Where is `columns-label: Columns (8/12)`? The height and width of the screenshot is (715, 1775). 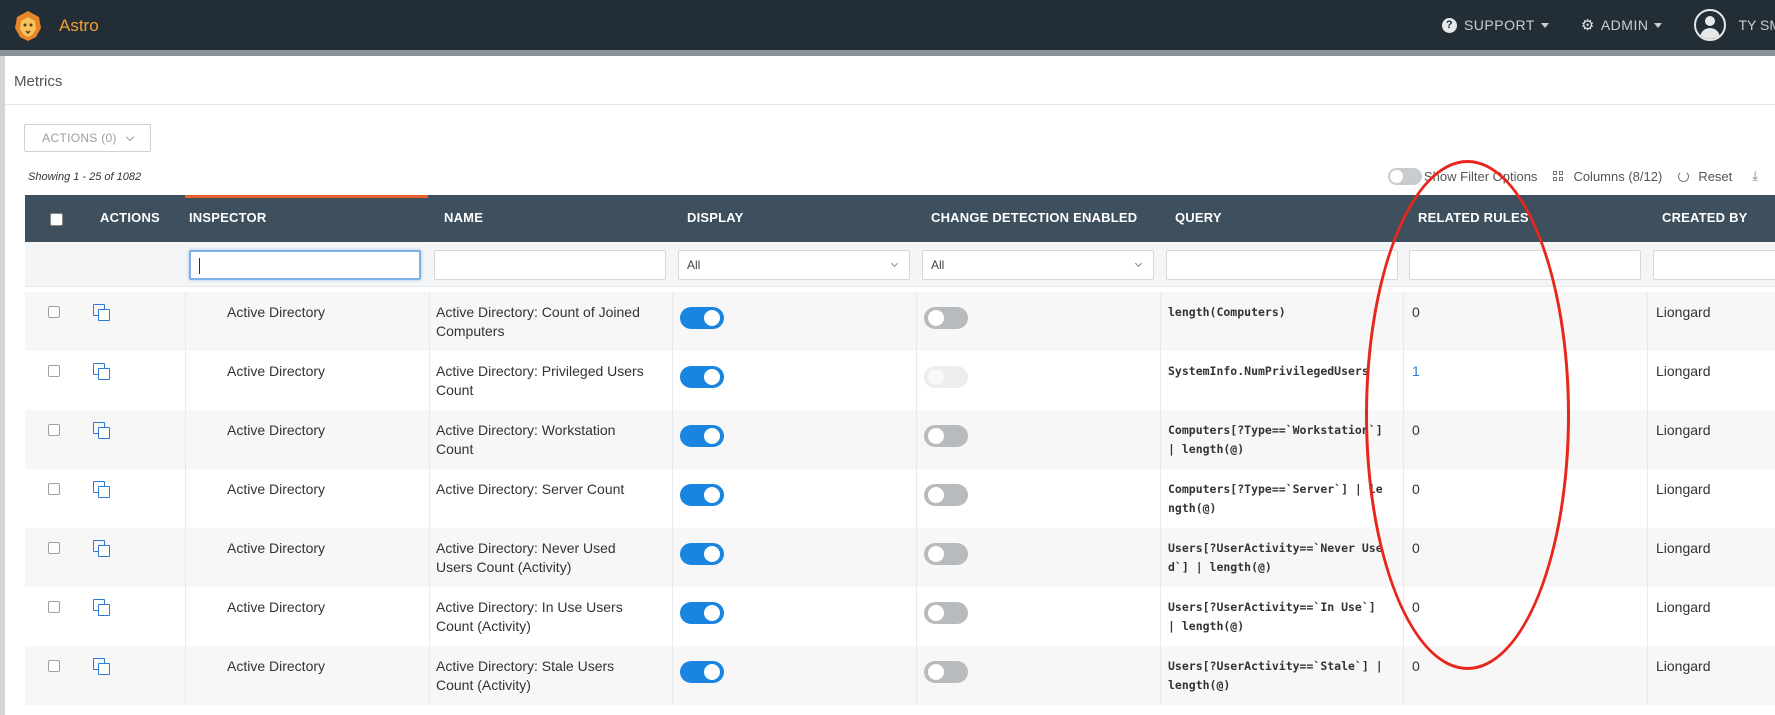 columns-label: Columns (8/12) is located at coordinates (1618, 176).